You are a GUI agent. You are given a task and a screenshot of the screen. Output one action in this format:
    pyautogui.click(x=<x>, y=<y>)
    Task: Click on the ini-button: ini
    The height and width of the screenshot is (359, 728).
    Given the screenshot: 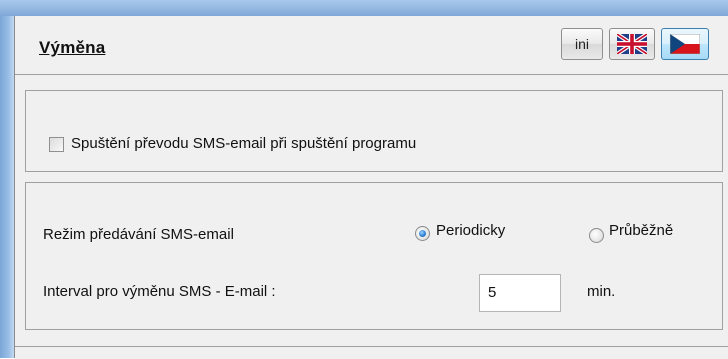 What is the action you would take?
    pyautogui.click(x=582, y=44)
    